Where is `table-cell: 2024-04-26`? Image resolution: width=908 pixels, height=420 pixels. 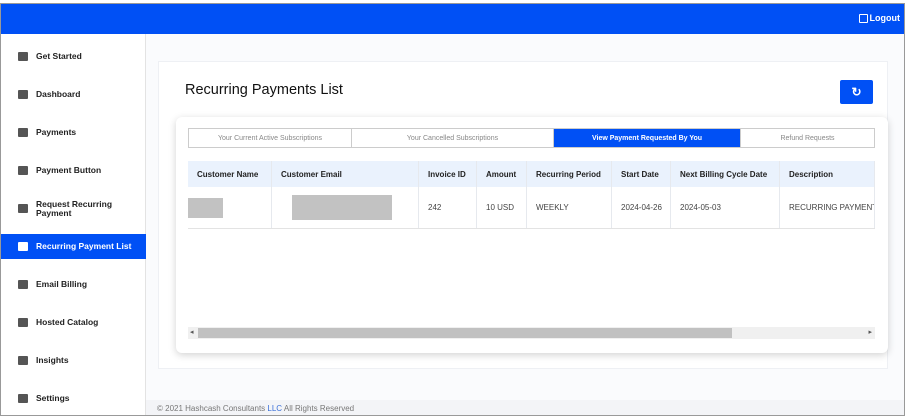 table-cell: 2024-04-26 is located at coordinates (641, 207).